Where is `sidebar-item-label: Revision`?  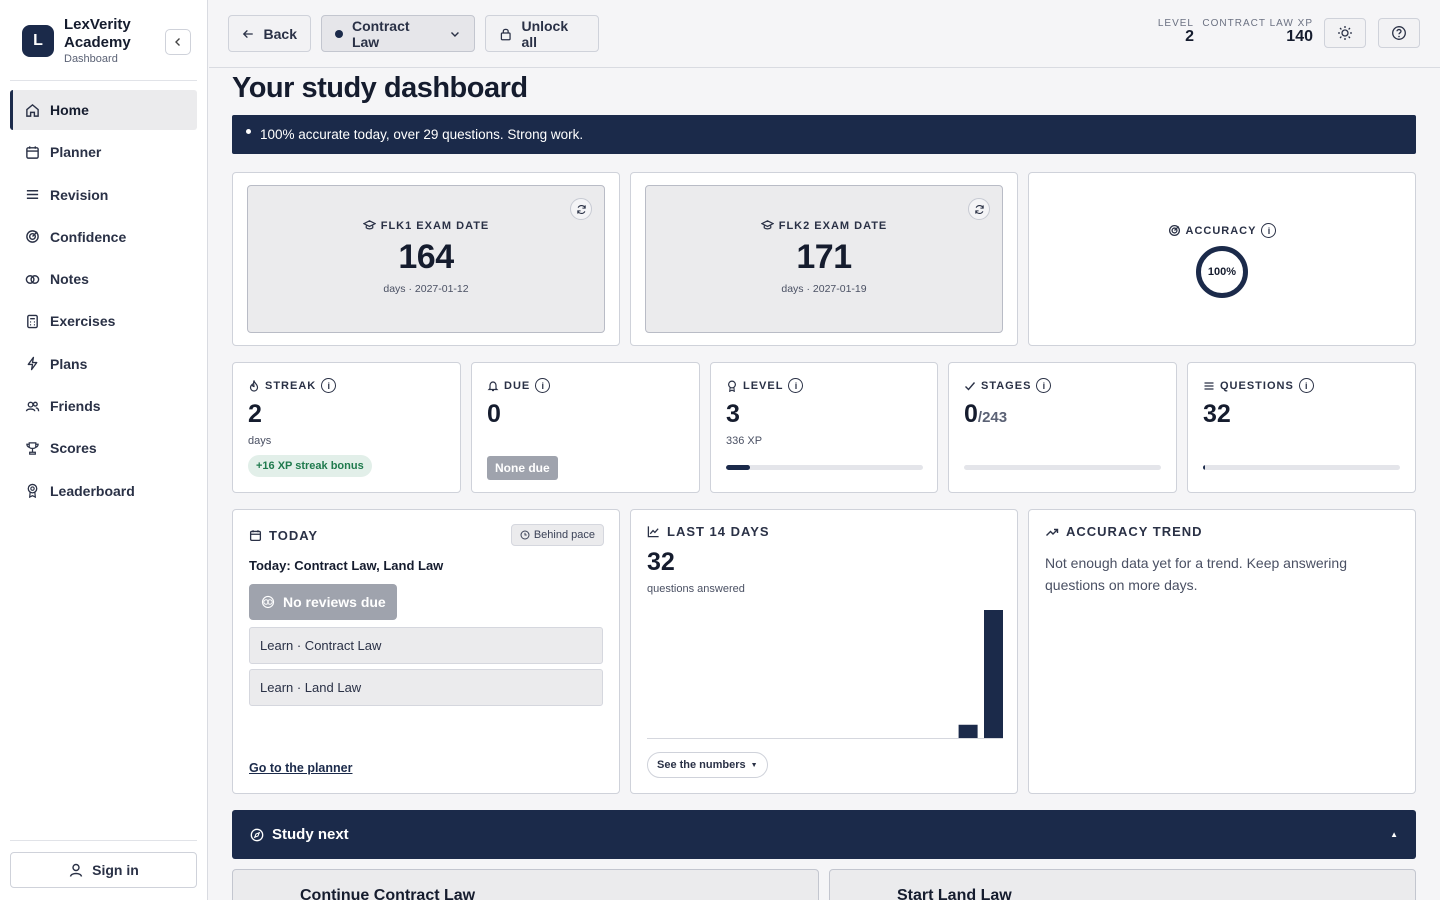 sidebar-item-label: Revision is located at coordinates (79, 194).